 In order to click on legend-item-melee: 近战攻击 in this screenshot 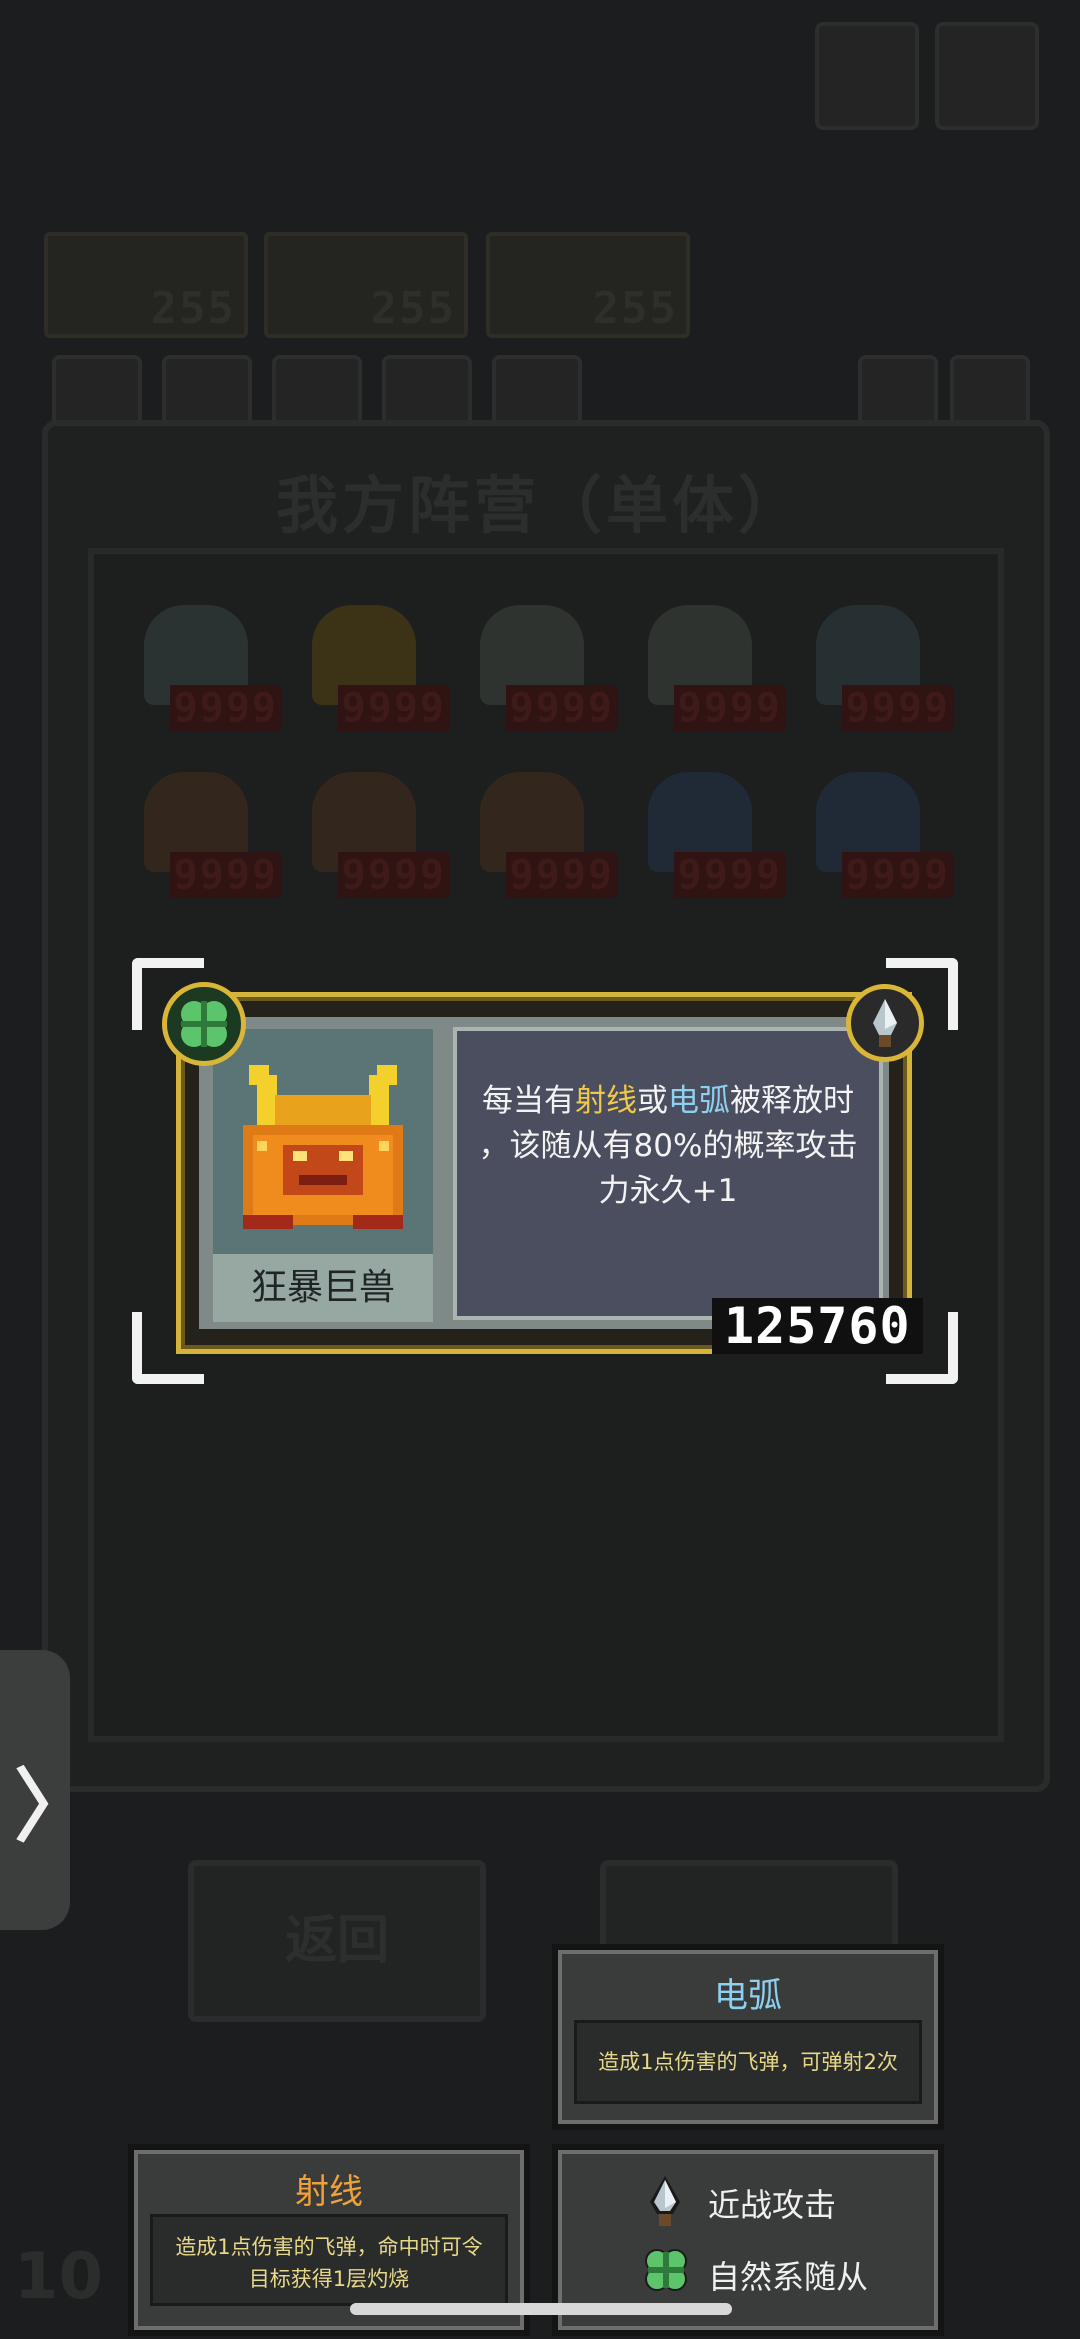, I will do `click(748, 2200)`.